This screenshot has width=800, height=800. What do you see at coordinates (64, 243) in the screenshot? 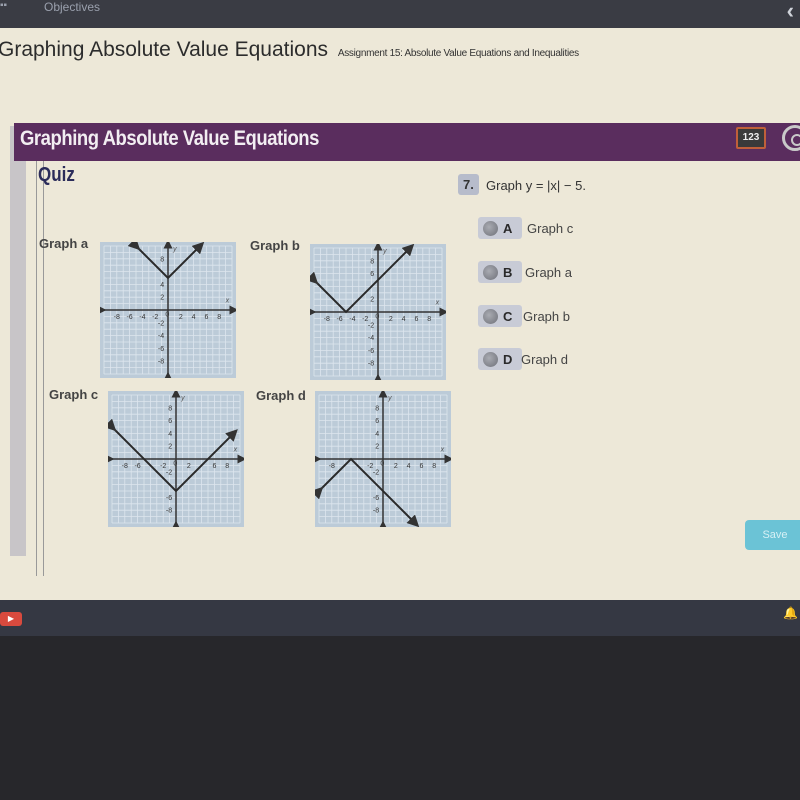
I see `graph-a-label: Graph a` at bounding box center [64, 243].